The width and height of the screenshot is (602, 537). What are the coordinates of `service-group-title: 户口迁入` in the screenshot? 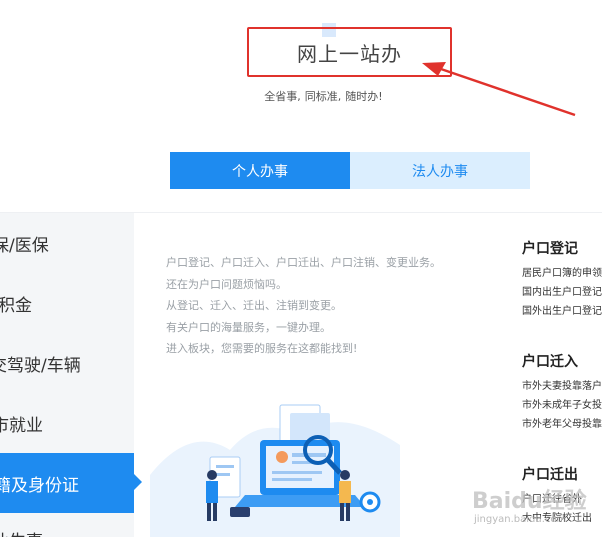 It's located at (550, 362).